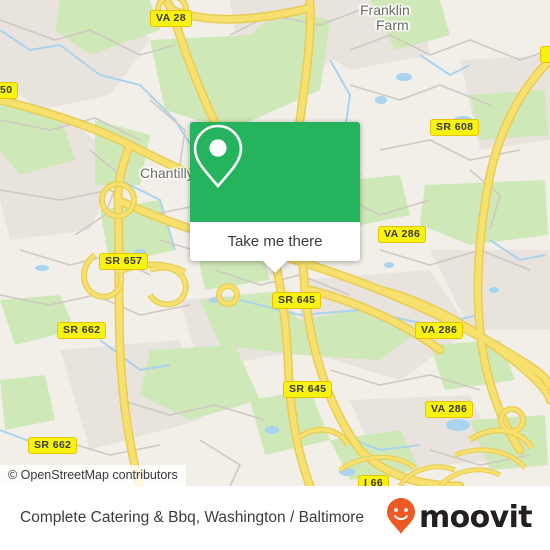 The height and width of the screenshot is (550, 550). I want to click on place-label-farm: Farm, so click(392, 25).